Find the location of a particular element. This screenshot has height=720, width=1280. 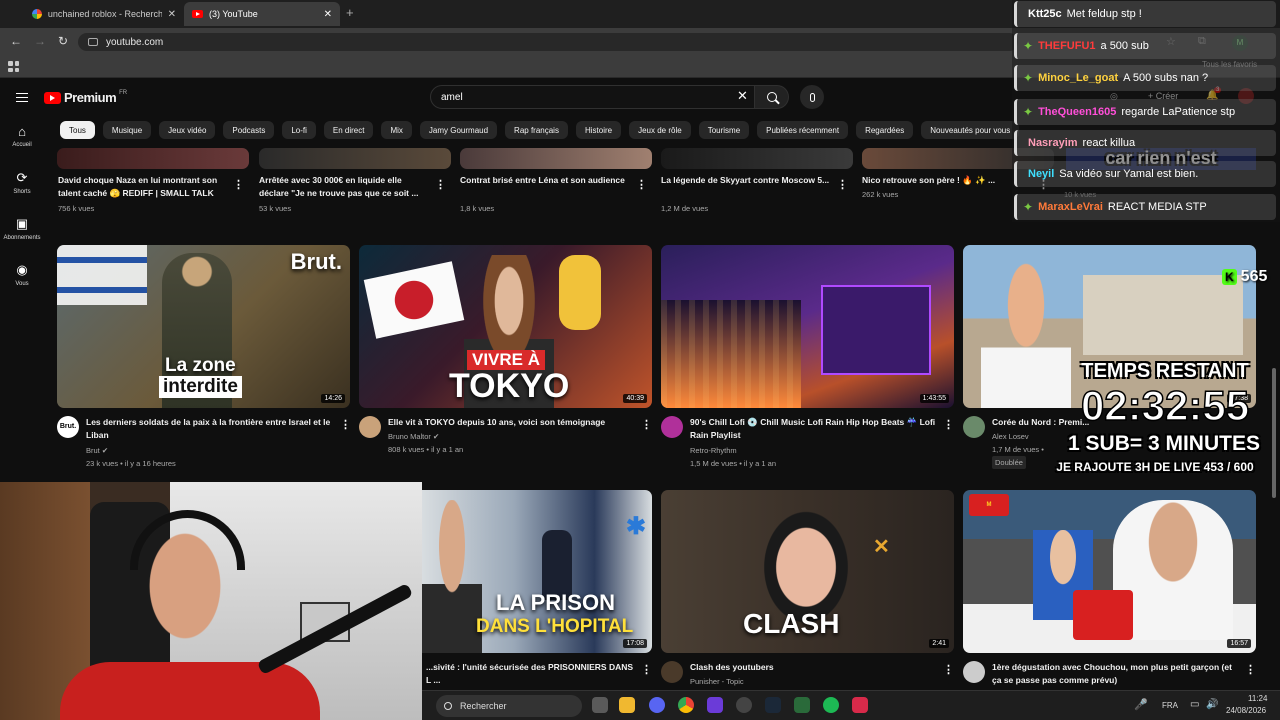

video-meta: 262 k vues is located at coordinates (880, 194).